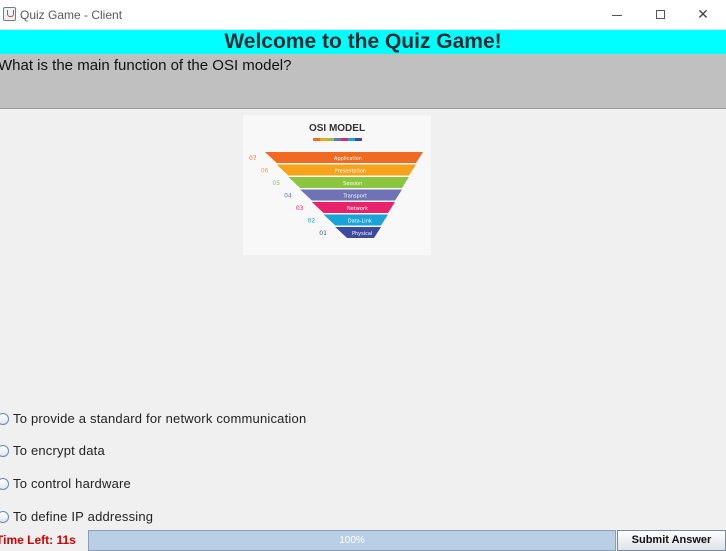 This screenshot has height=551, width=726. I want to click on osi-layer-number: 04, so click(288, 196).